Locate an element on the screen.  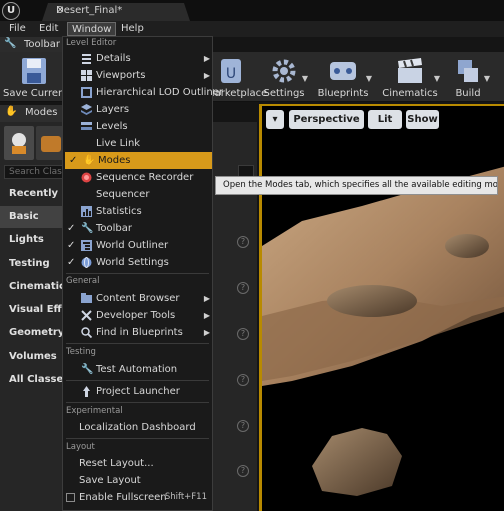
globe-icon is located at coordinates (86, 262).